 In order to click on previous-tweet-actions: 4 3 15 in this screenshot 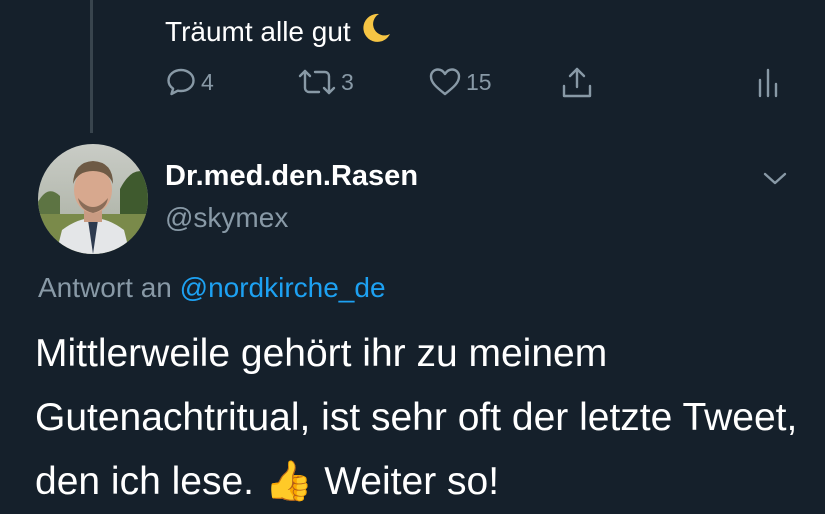, I will do `click(475, 84)`.